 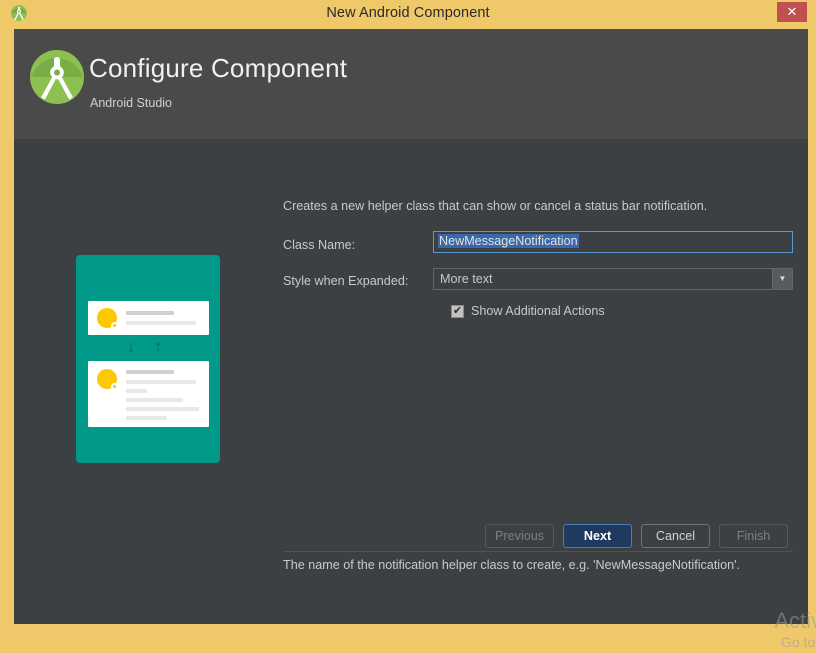 I want to click on window-title: New Android Component, so click(x=408, y=13).